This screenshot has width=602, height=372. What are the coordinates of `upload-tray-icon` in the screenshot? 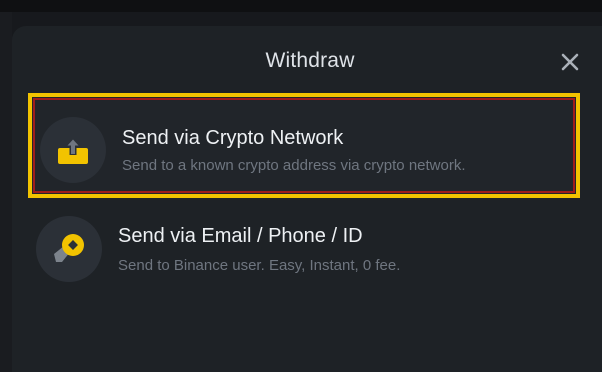 It's located at (73, 150).